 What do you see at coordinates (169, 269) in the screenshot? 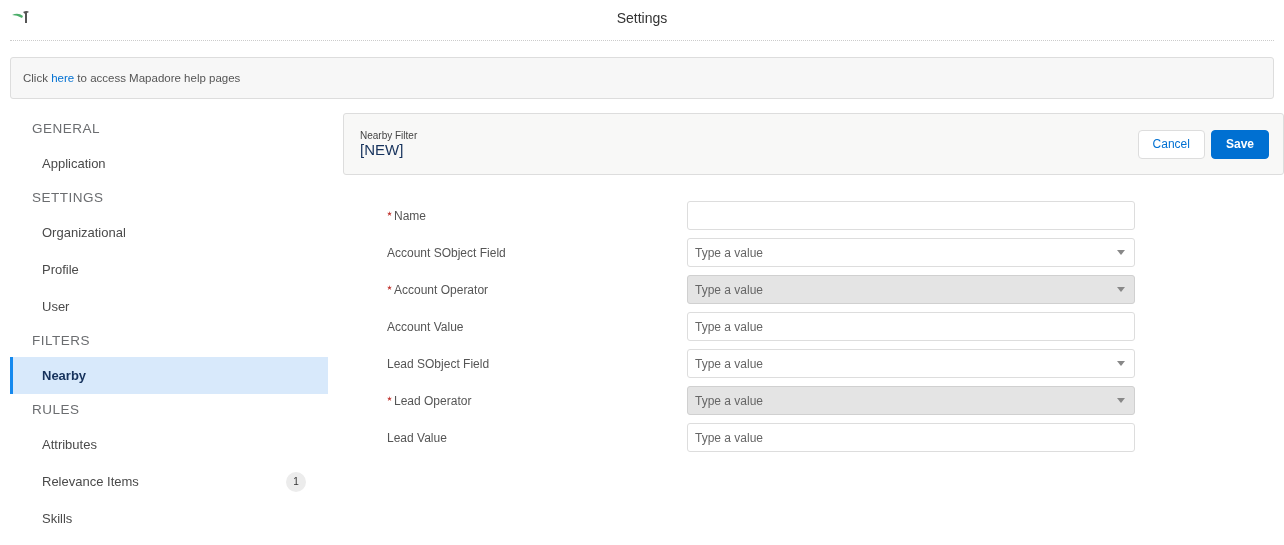
I see `sidebar-item: Profile` at bounding box center [169, 269].